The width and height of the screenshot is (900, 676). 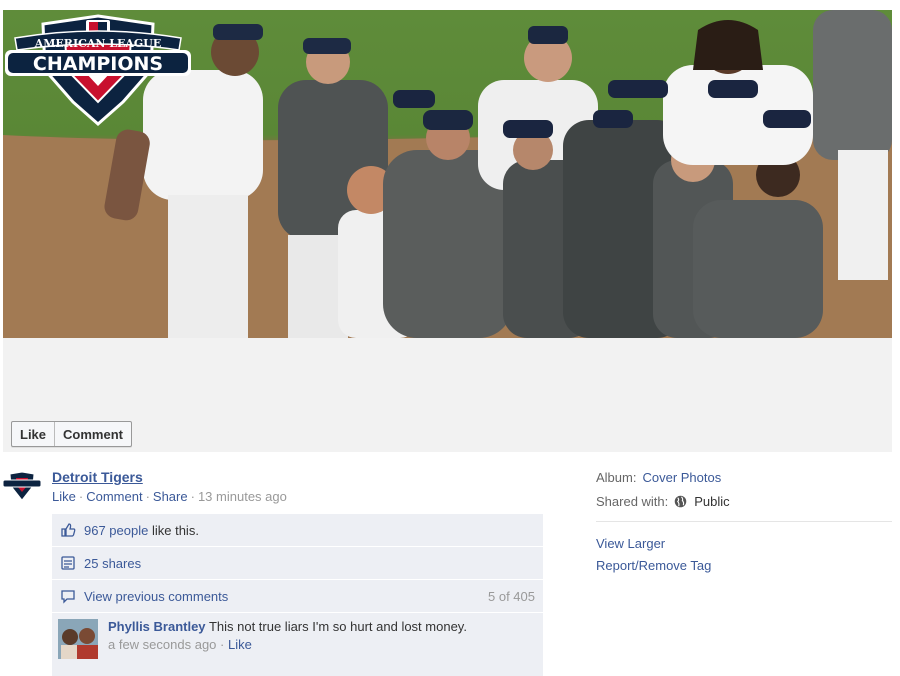 I want to click on al-champions-logo: D AMERICAN LEAGUE CHAMPIONS, so click(x=98, y=70).